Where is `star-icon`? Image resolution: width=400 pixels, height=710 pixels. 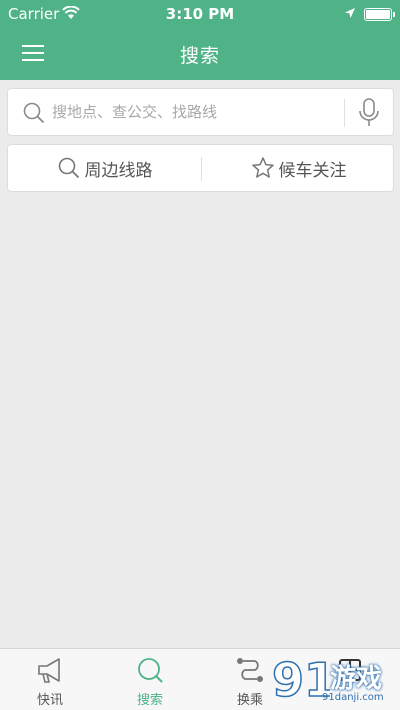
star-icon is located at coordinates (262, 167).